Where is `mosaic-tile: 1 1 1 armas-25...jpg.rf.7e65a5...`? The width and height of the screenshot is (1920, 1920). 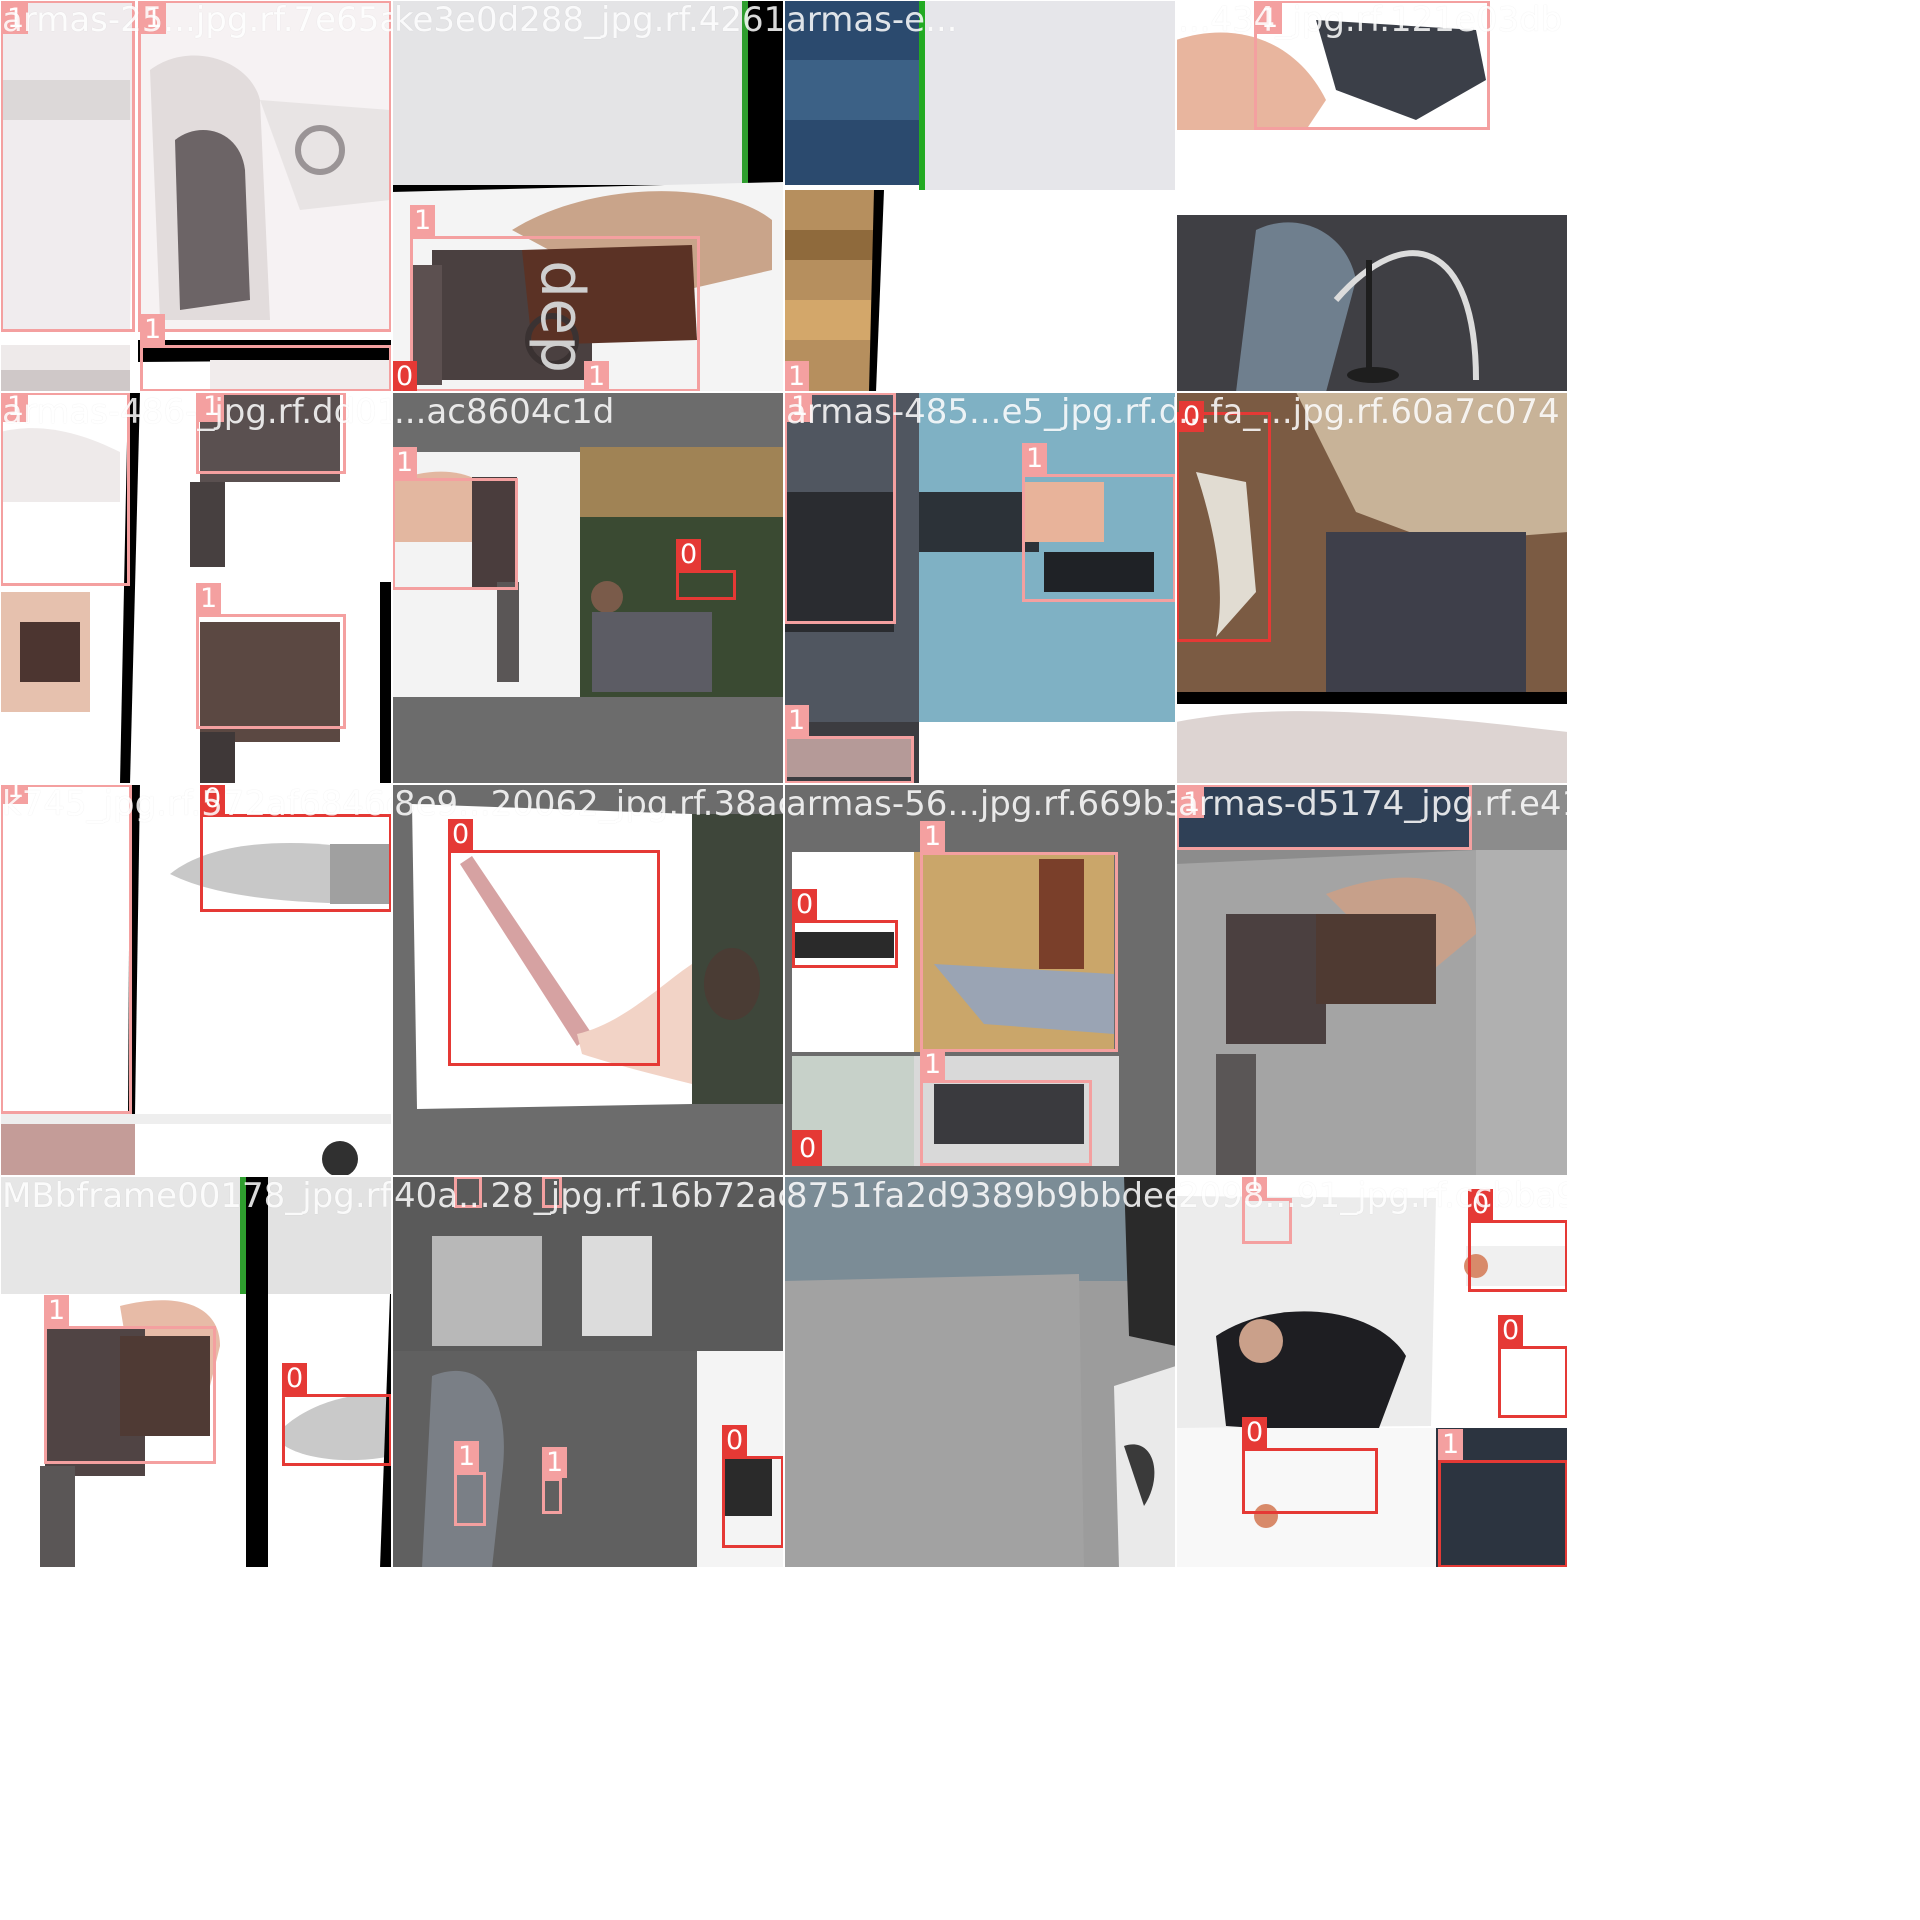 mosaic-tile: 1 1 1 armas-25...jpg.rf.7e65a5... is located at coordinates (196, 196).